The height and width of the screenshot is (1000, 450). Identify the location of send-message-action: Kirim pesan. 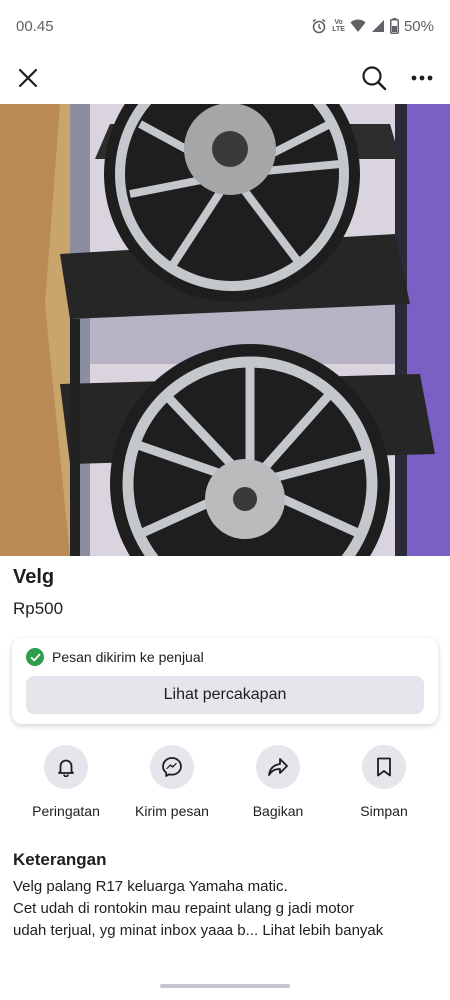
(172, 782).